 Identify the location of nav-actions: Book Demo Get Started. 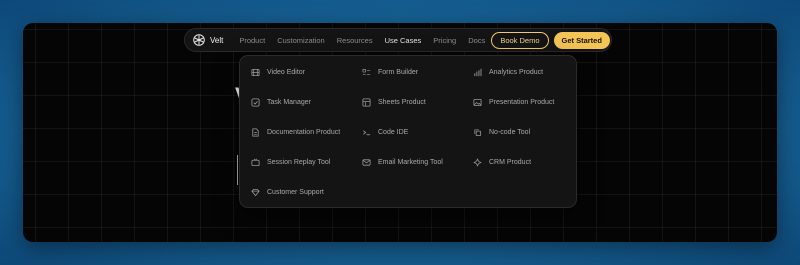
(550, 40).